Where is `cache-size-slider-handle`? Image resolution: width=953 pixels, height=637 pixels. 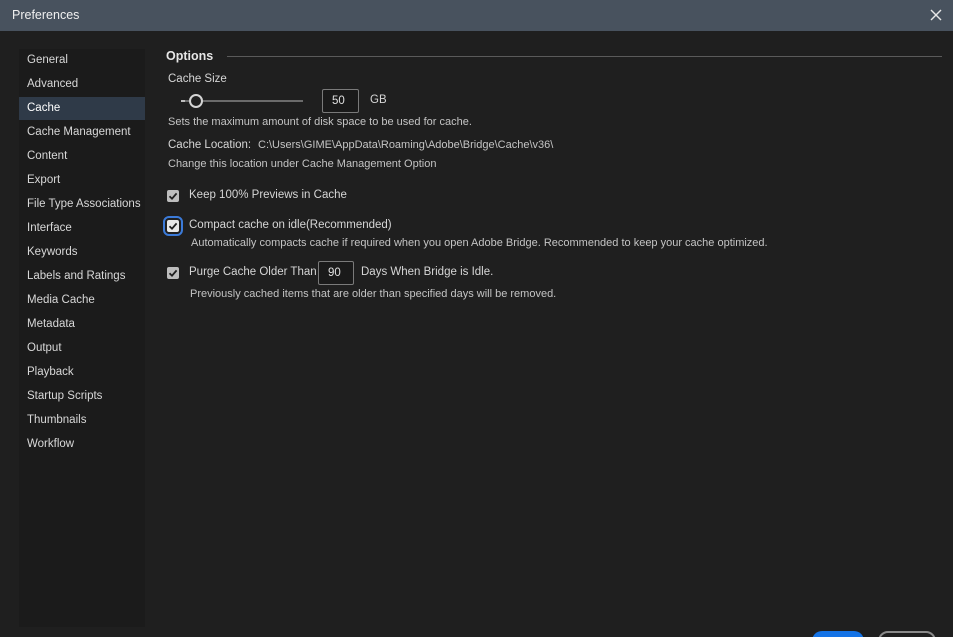 cache-size-slider-handle is located at coordinates (196, 101).